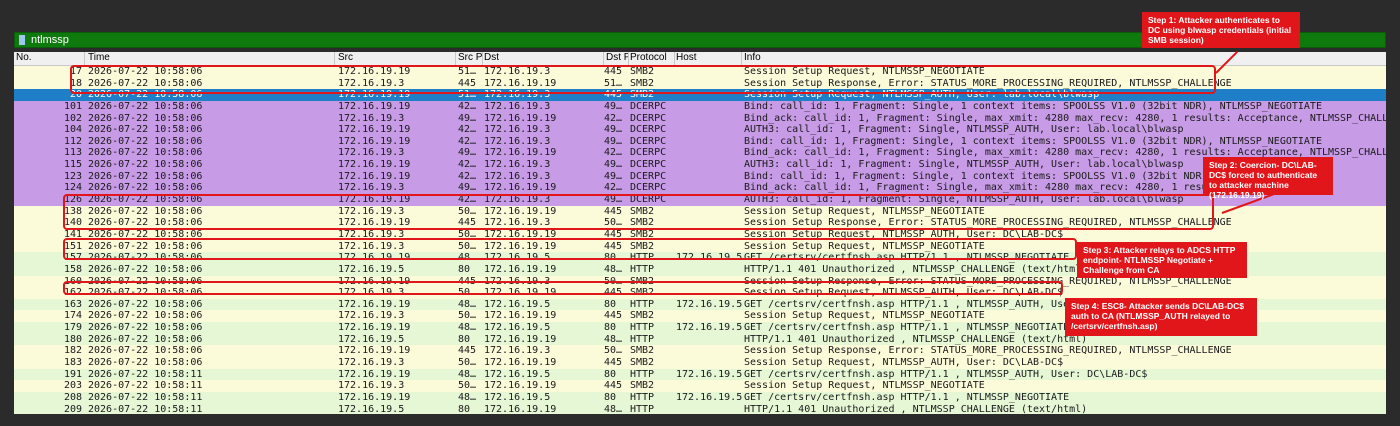  I want to click on column-header-protocol: Protocol, so click(653, 57).